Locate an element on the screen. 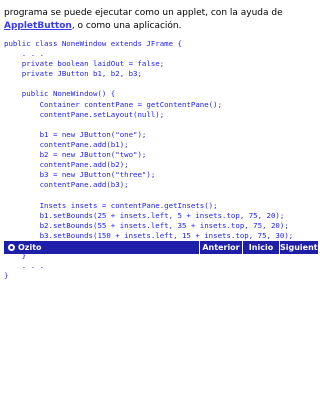 The height and width of the screenshot is (414, 320). code-line: public NoneWindow() { is located at coordinates (60, 94).